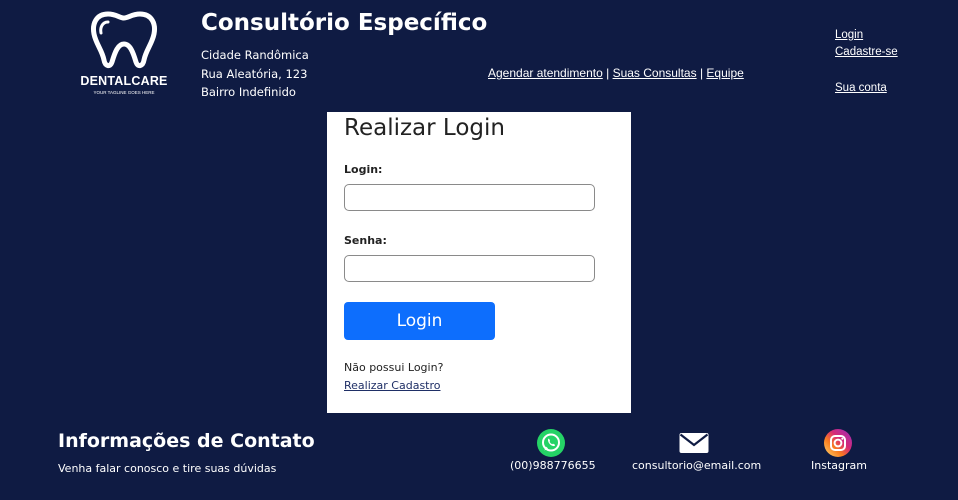 This screenshot has height=500, width=958. I want to click on nav-agendar-link: Agendar atendimento, so click(545, 73).